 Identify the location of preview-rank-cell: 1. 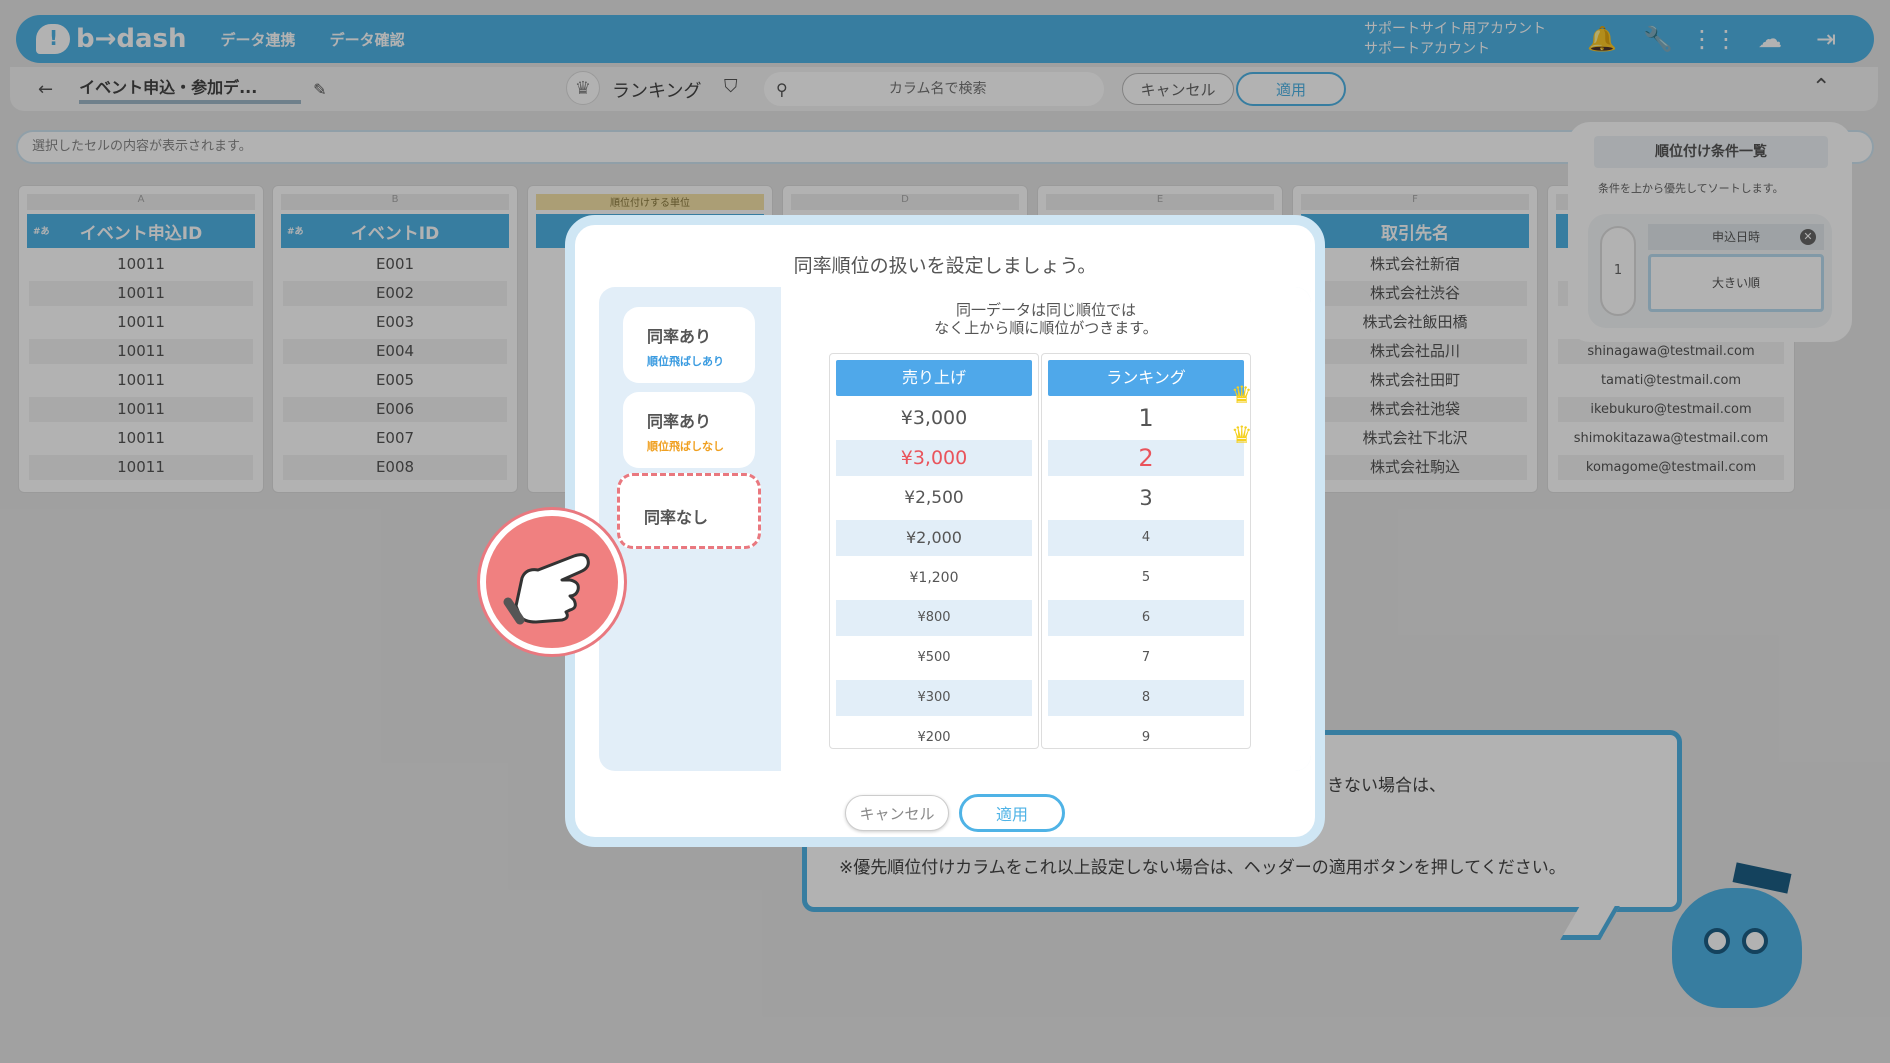
(1146, 418).